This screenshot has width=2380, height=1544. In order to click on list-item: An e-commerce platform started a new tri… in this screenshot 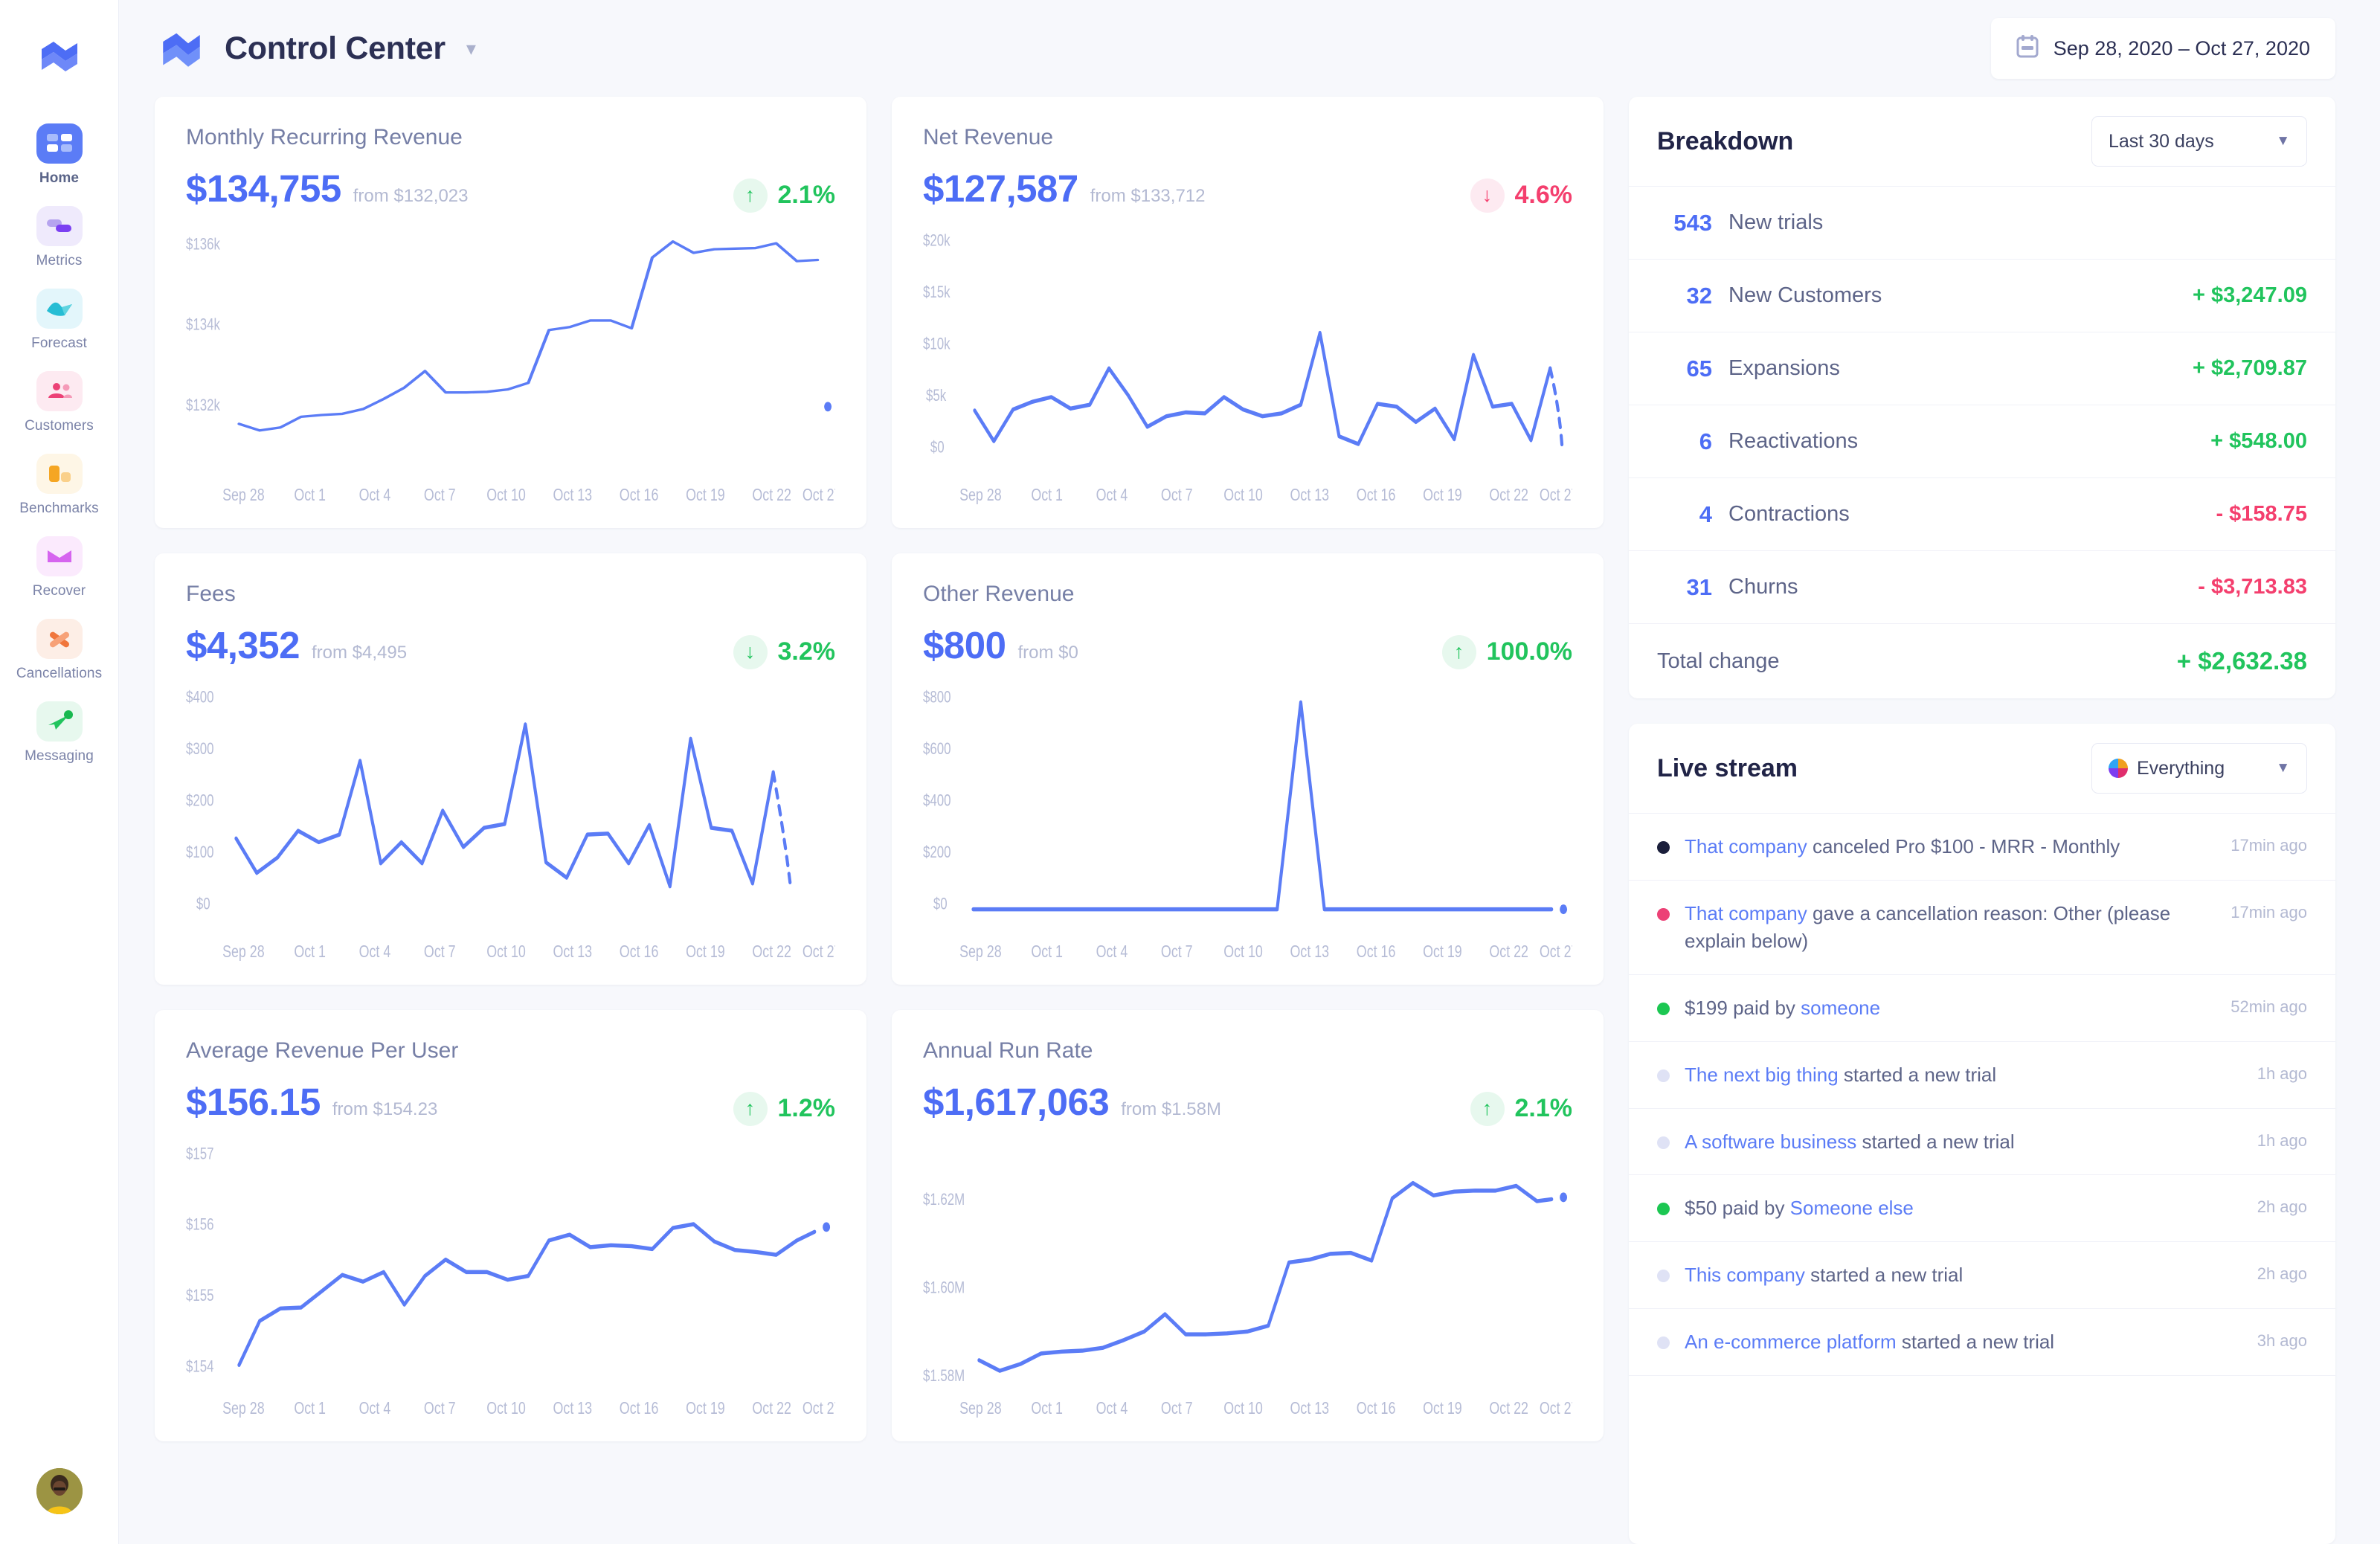, I will do `click(1982, 1343)`.